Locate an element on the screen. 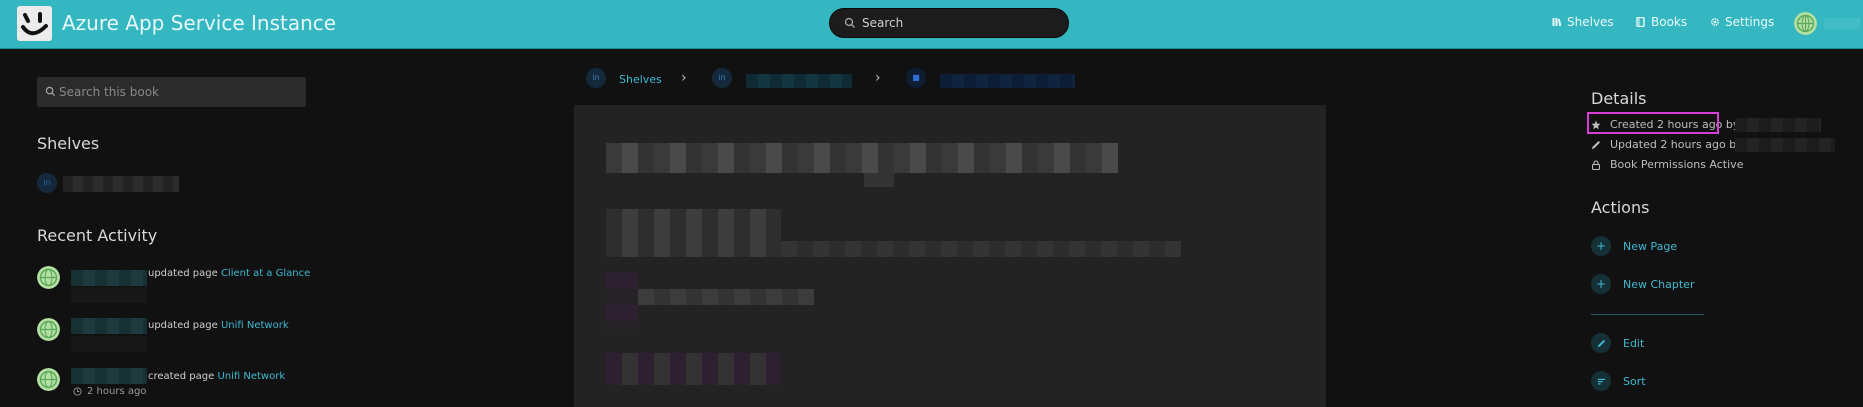  breadcrumb-book-icon: ■ is located at coordinates (916, 78).